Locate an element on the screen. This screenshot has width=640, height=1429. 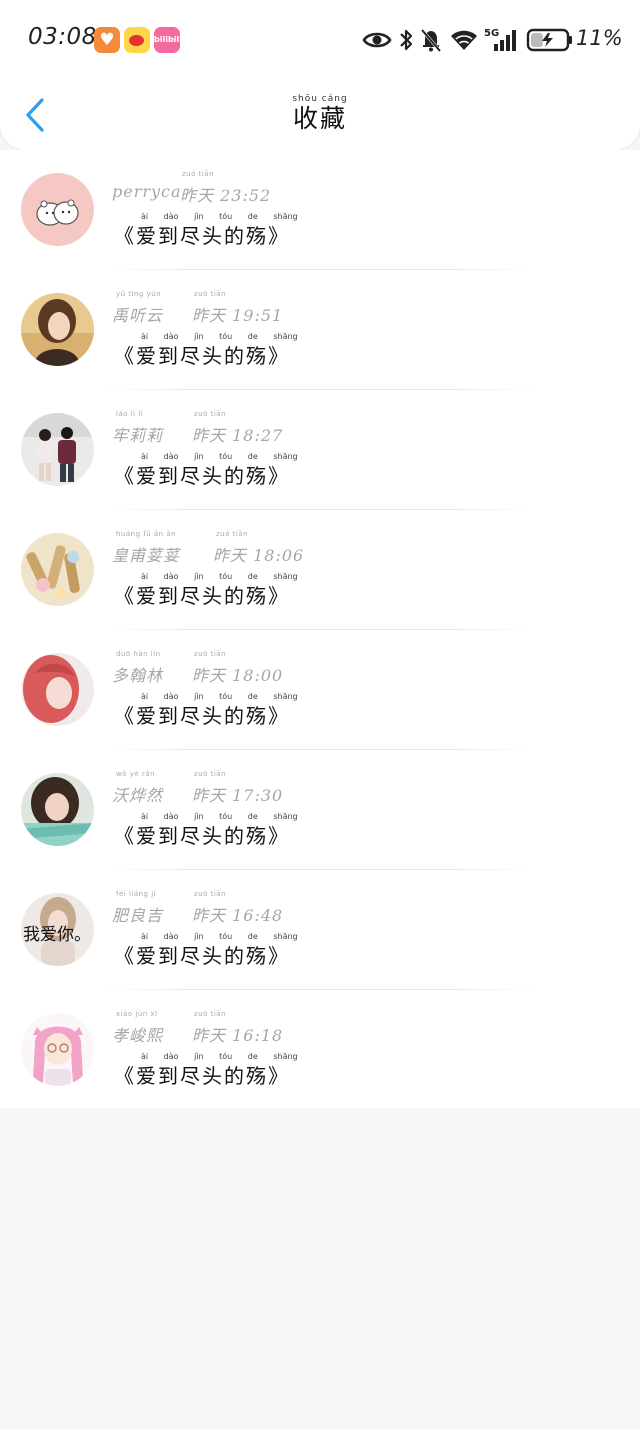
nav-bar: shōu cáng 收藏 is located at coordinates (320, 115).